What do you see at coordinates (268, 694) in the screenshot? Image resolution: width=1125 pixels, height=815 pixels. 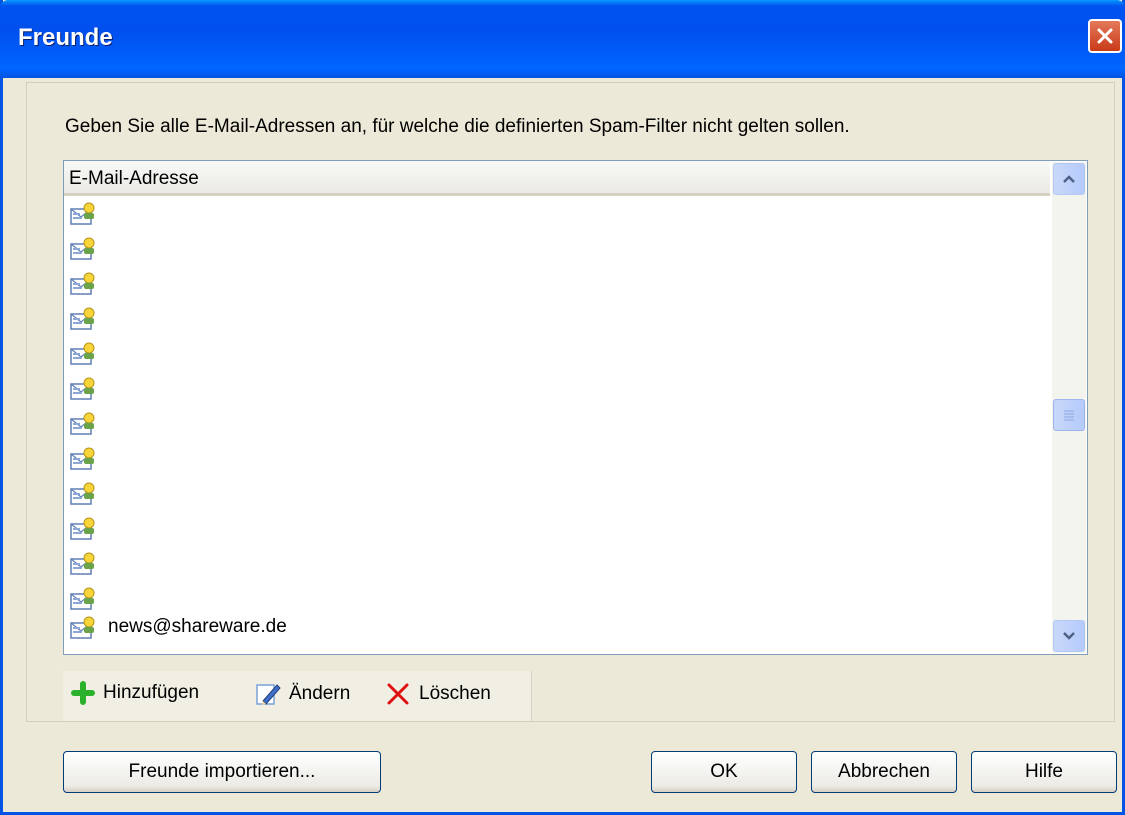 I see `pencil-icon` at bounding box center [268, 694].